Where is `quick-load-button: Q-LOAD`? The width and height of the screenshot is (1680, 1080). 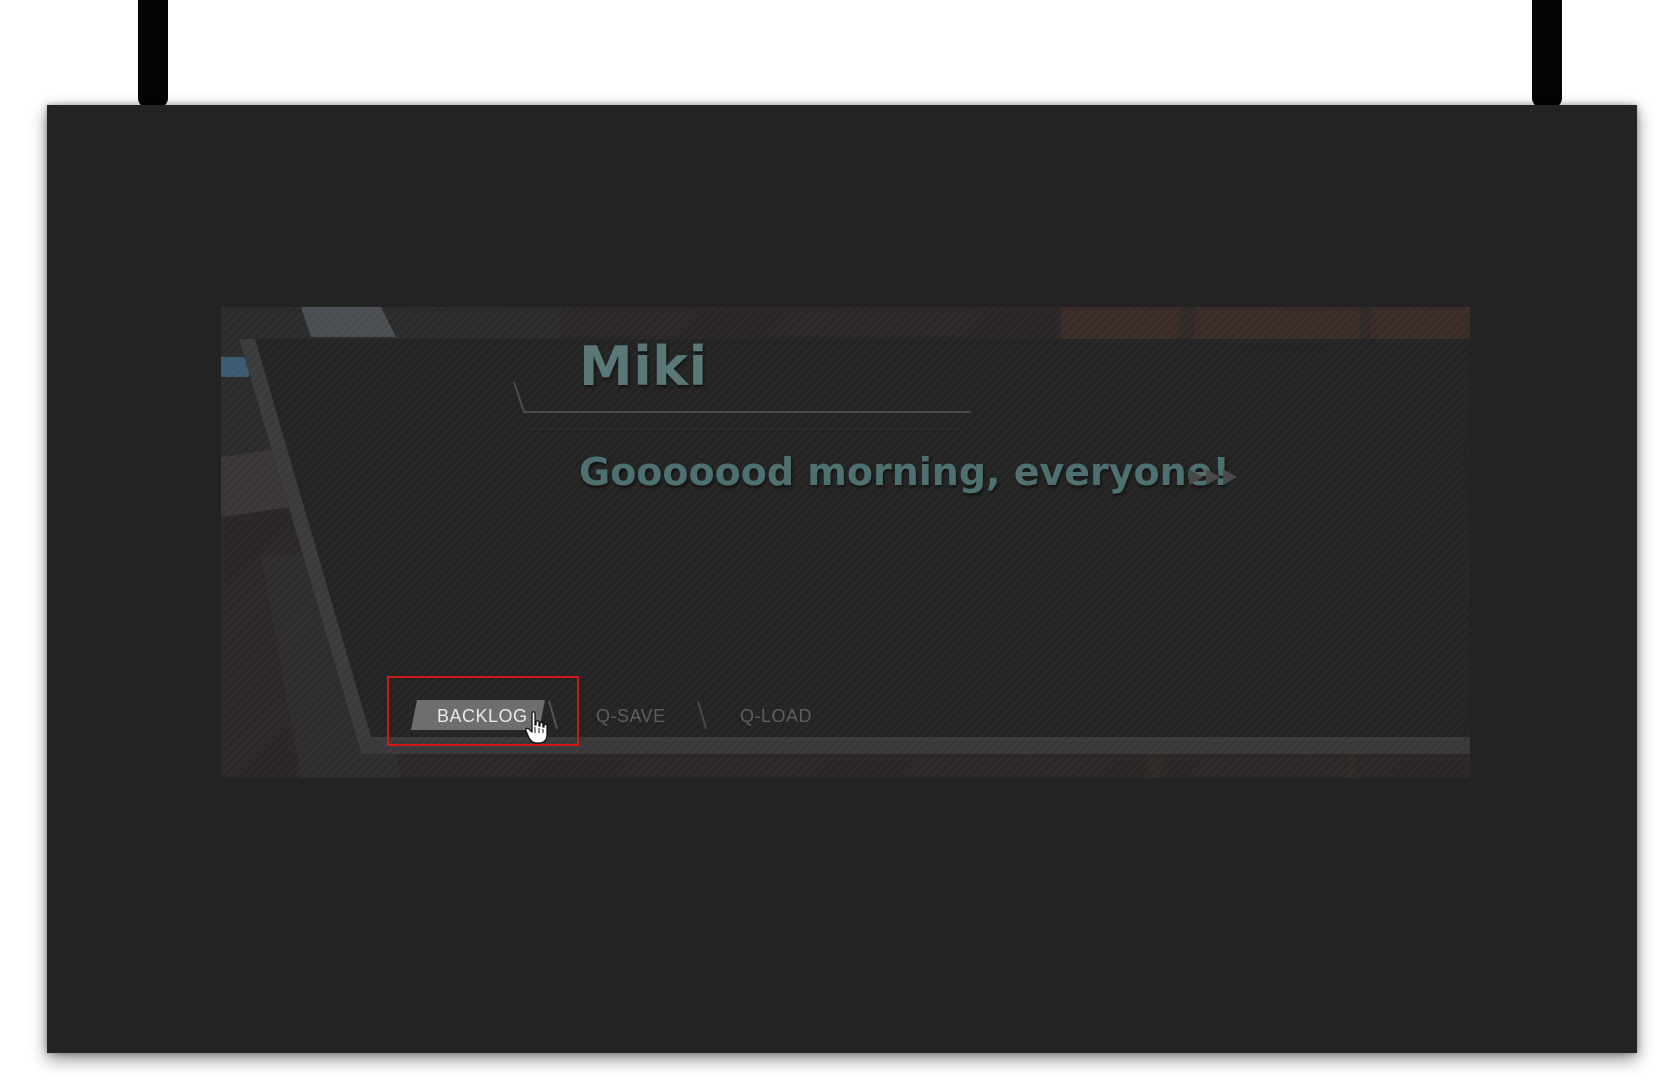 quick-load-button: Q-LOAD is located at coordinates (776, 716).